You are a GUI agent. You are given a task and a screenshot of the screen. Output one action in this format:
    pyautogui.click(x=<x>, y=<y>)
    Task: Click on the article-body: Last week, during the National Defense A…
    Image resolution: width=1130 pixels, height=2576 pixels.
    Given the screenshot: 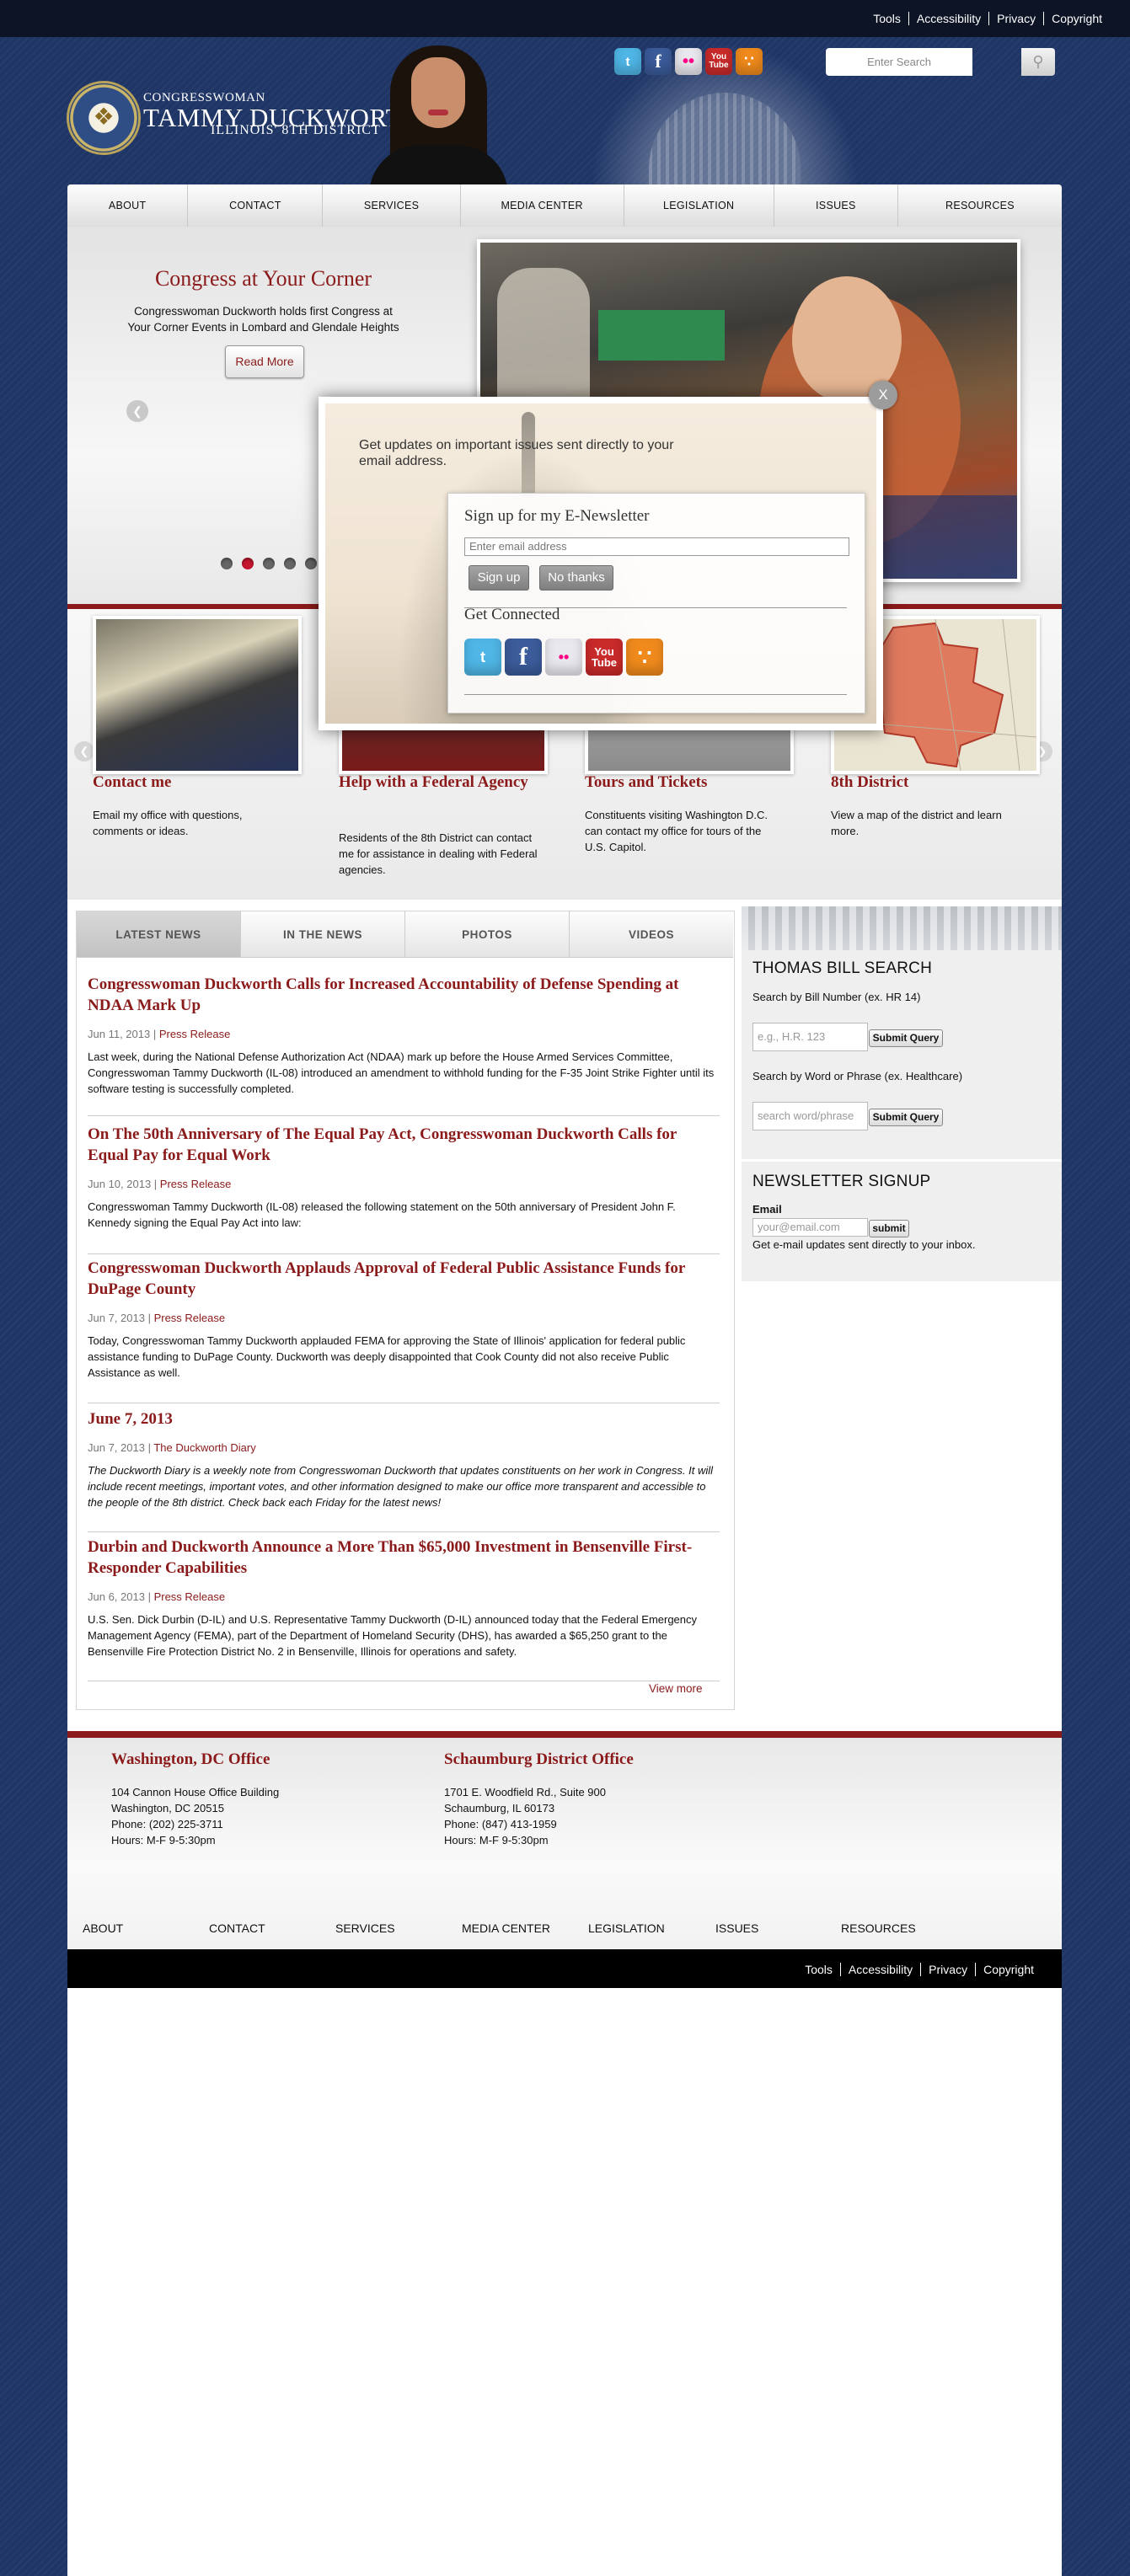 What is the action you would take?
    pyautogui.click(x=401, y=1072)
    